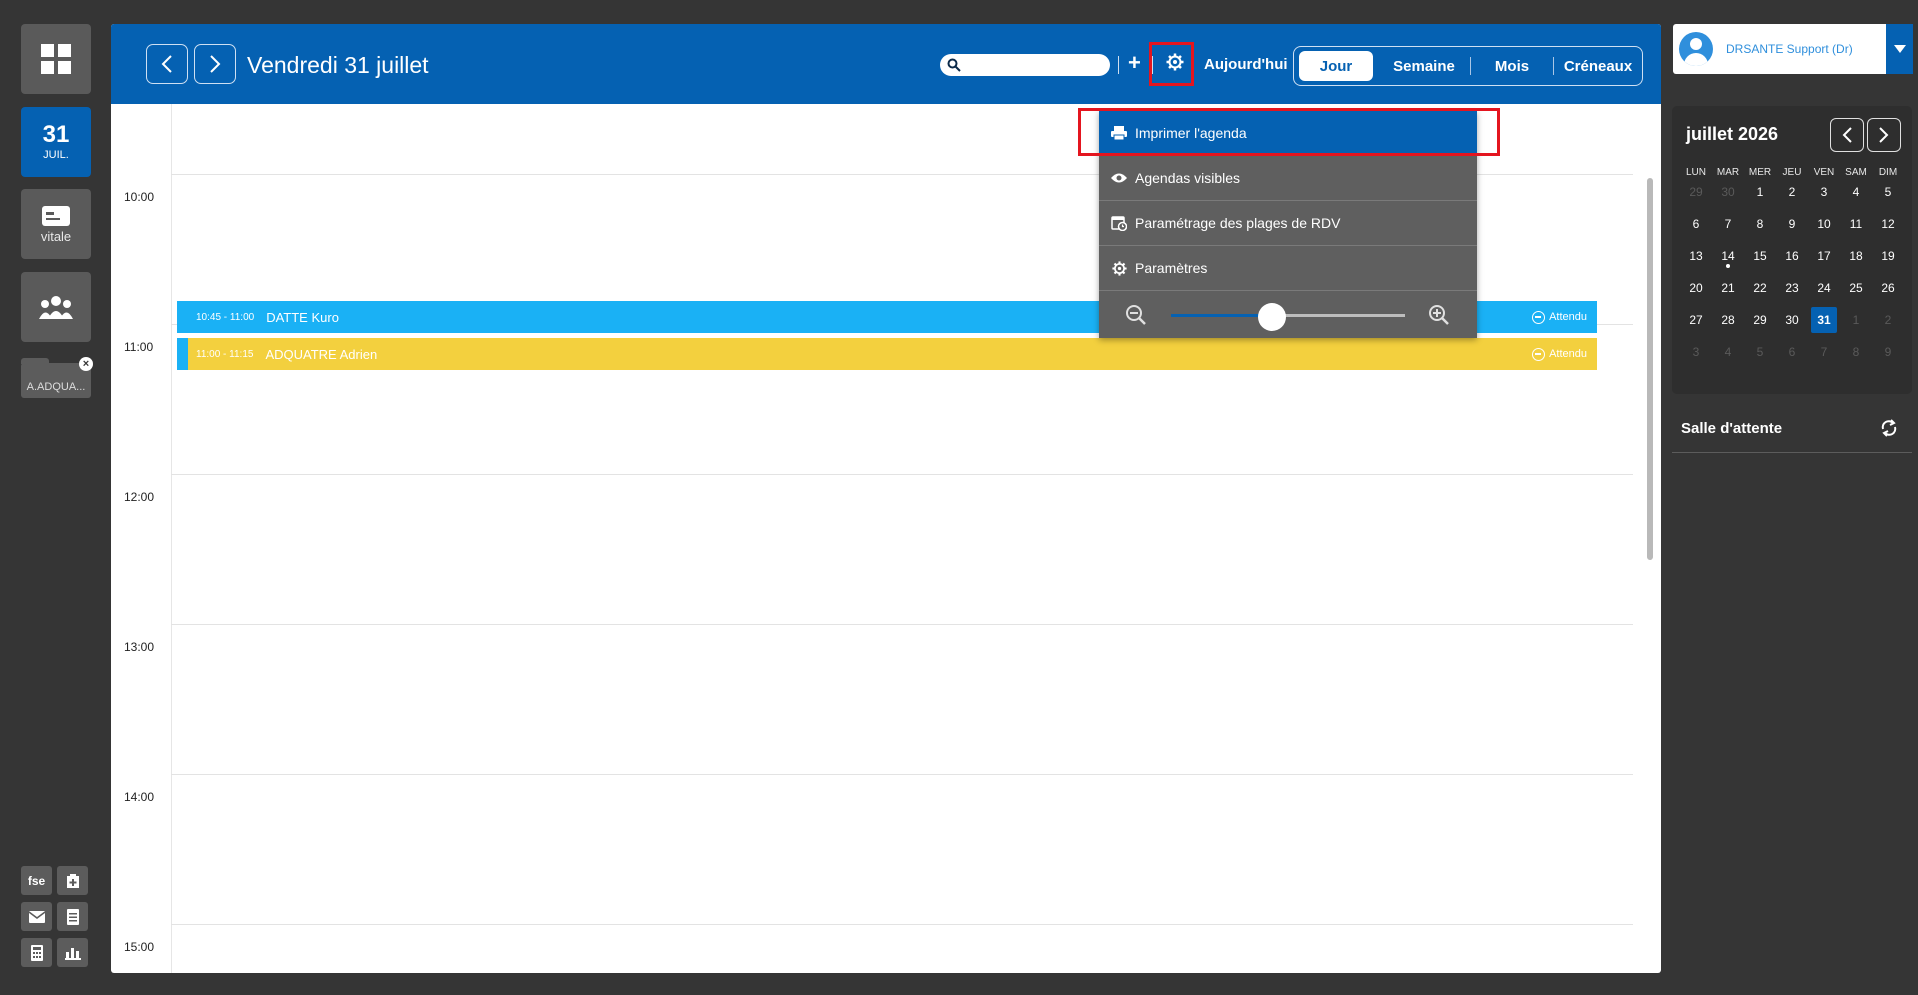 The width and height of the screenshot is (1918, 995). Describe the element at coordinates (1695, 172) in the screenshot. I see `weekday-label: LUN` at that location.